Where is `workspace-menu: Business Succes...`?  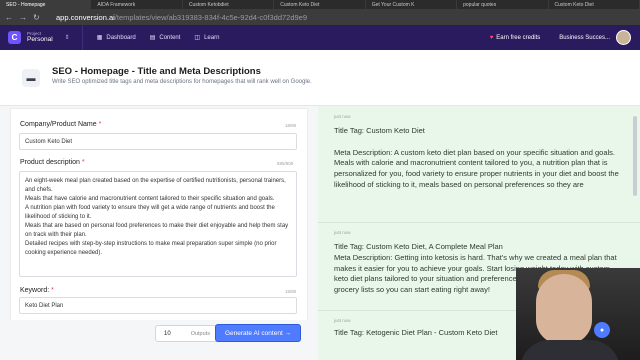
workspace-menu: Business Succes... is located at coordinates (584, 38).